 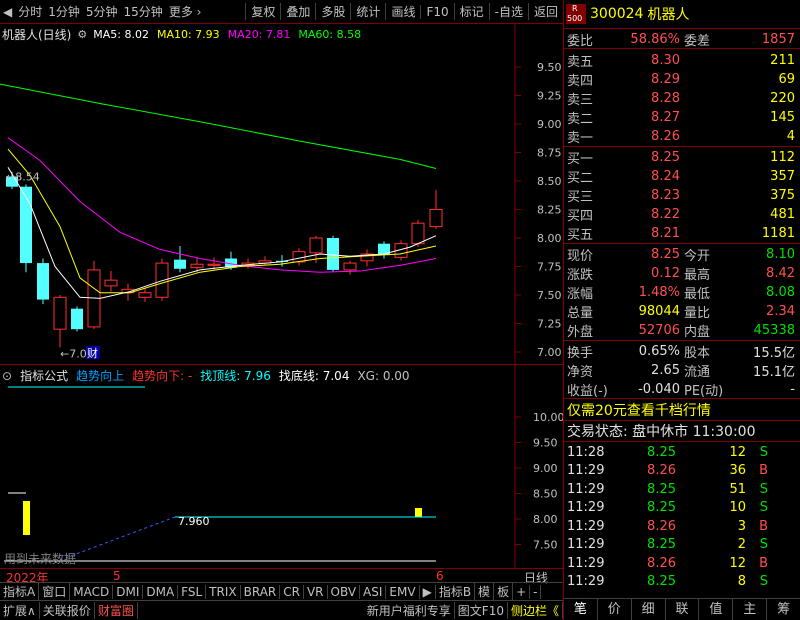 I want to click on quote-value: 2.65, so click(x=665, y=370).